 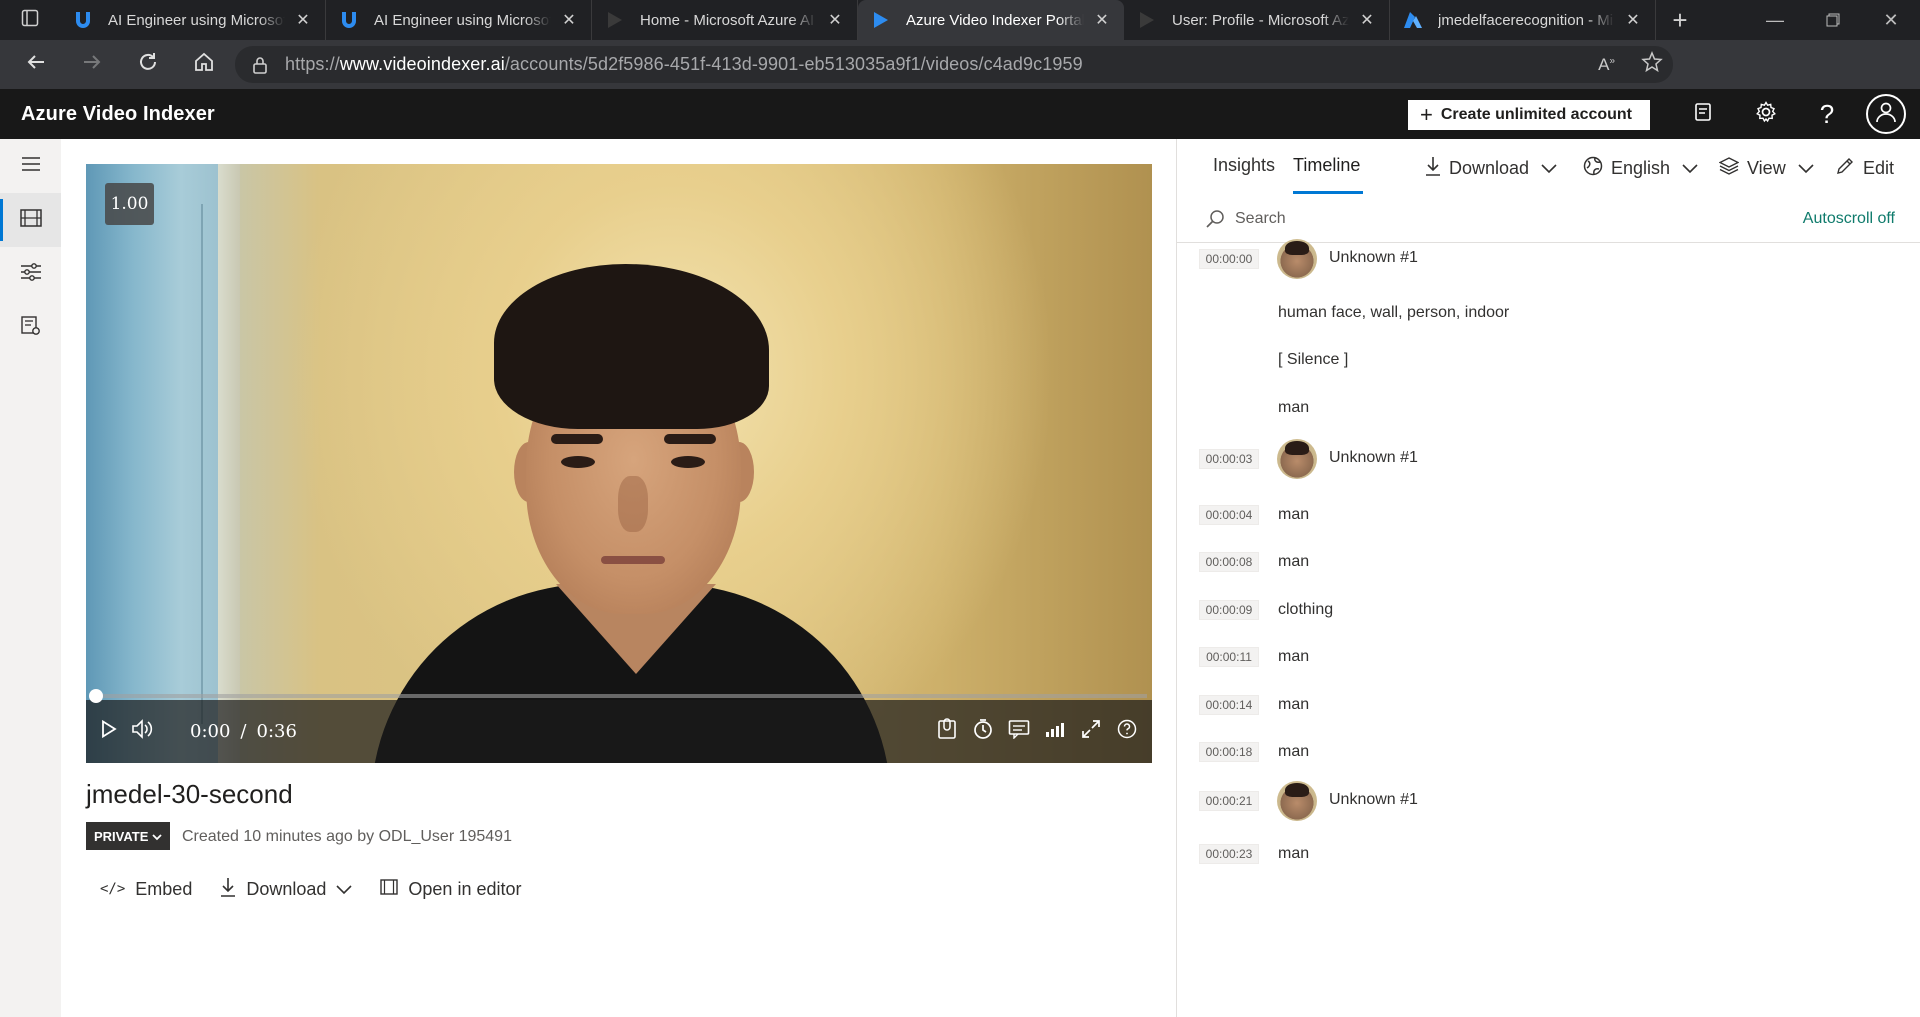 I want to click on volume-button, so click(x=143, y=731).